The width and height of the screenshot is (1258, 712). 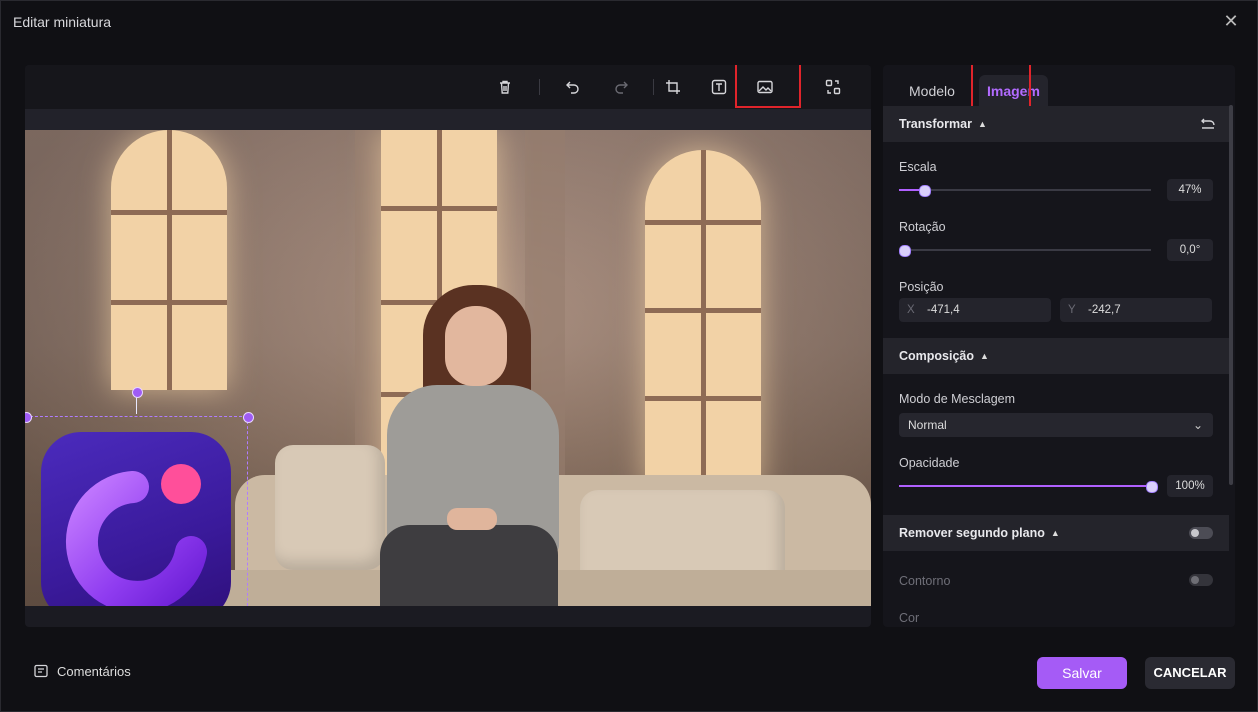 I want to click on save-button: Salvar, so click(x=1082, y=673).